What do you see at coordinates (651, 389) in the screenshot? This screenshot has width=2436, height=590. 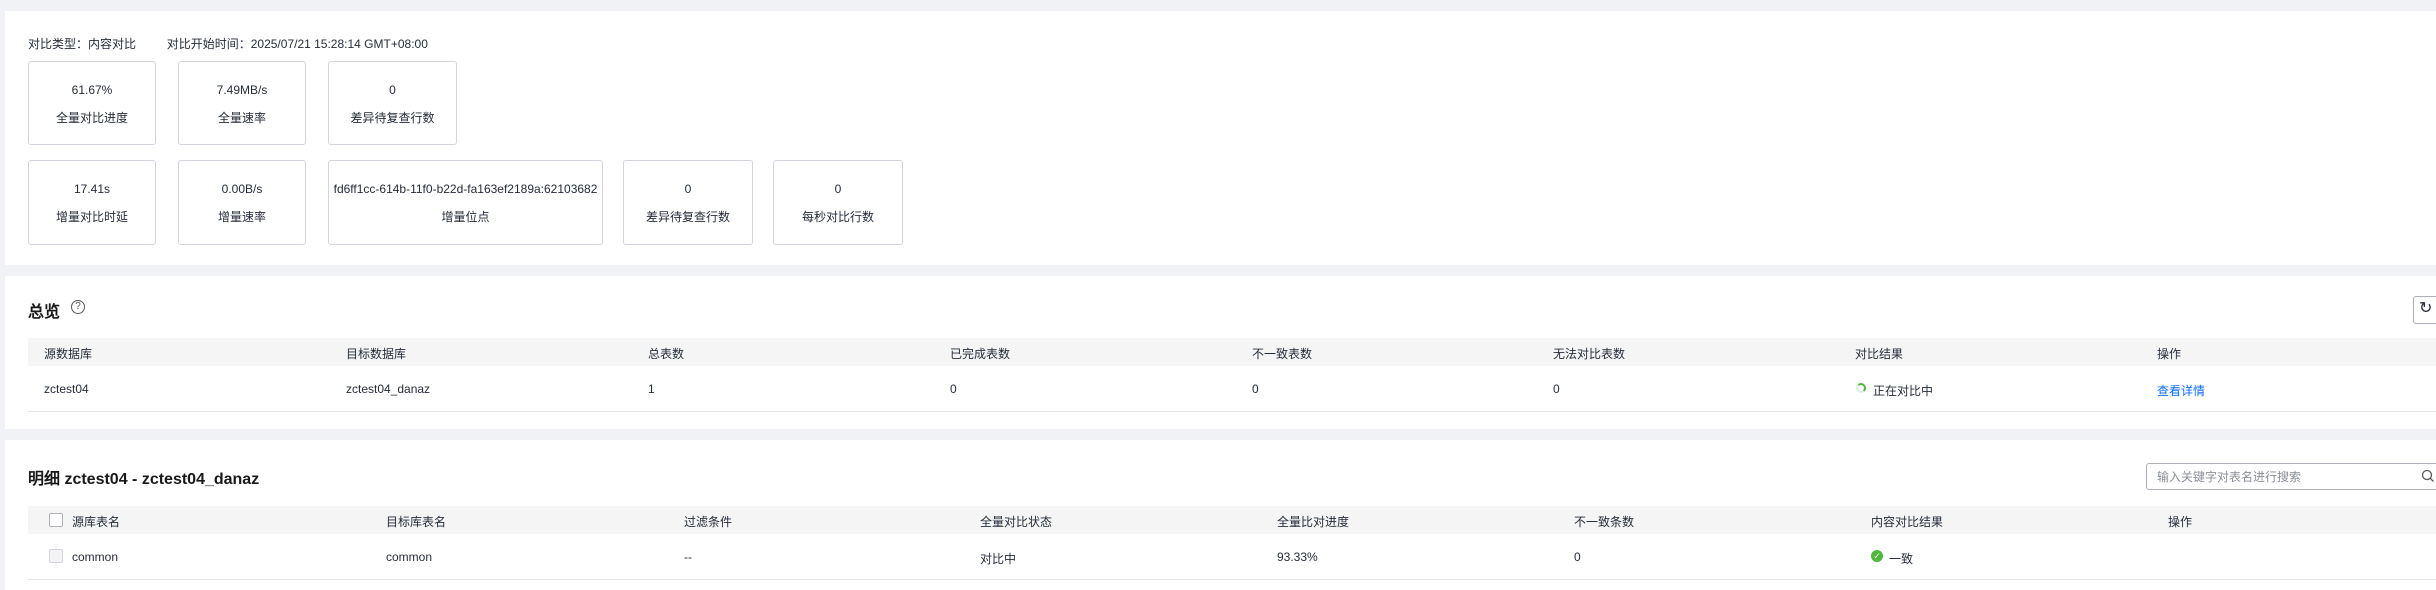 I see `total-tables-cell: 1` at bounding box center [651, 389].